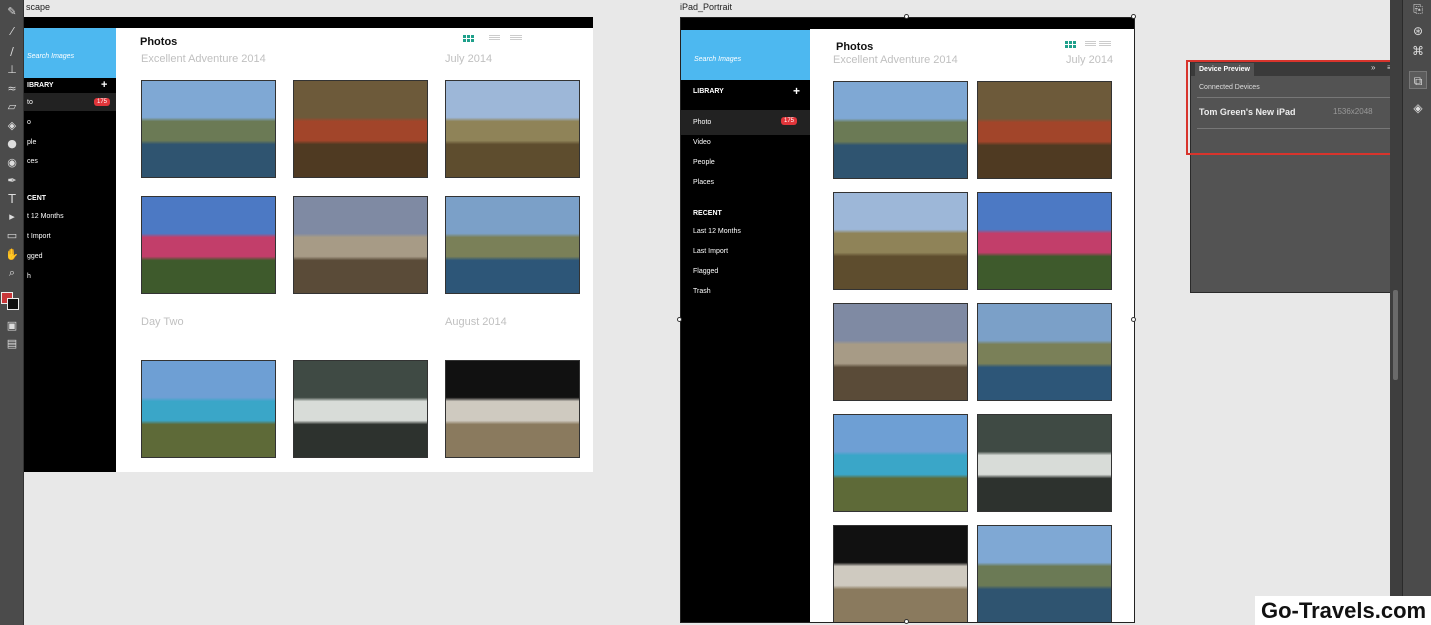  What do you see at coordinates (12, 344) in the screenshot?
I see `screen-mode-icon: ▤` at bounding box center [12, 344].